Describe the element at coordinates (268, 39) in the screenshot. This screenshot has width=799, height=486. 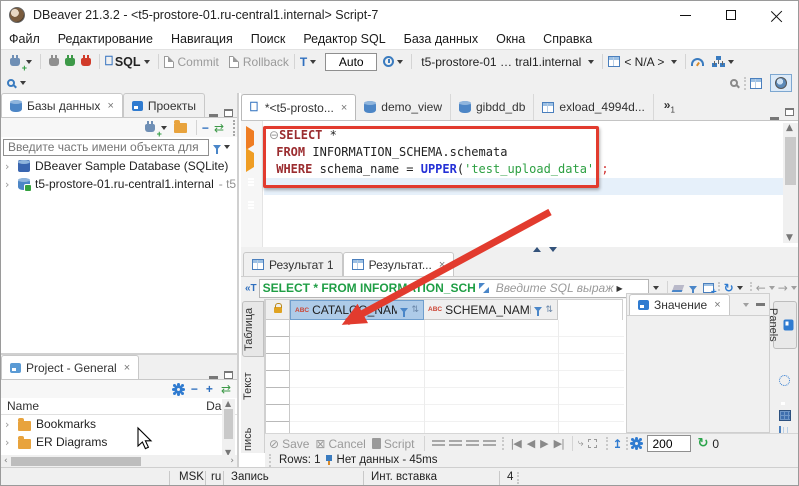
I see `menu-search: Поиск` at that location.